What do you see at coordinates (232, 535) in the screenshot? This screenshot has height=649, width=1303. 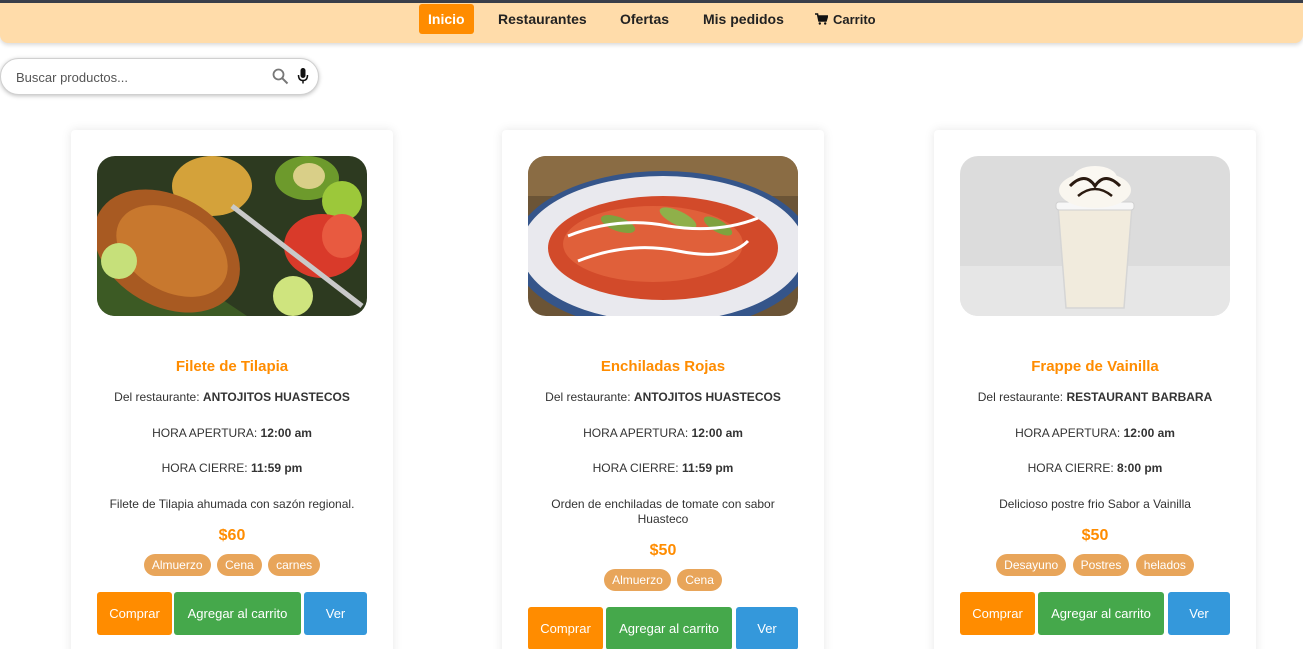 I see `product-price: $60` at bounding box center [232, 535].